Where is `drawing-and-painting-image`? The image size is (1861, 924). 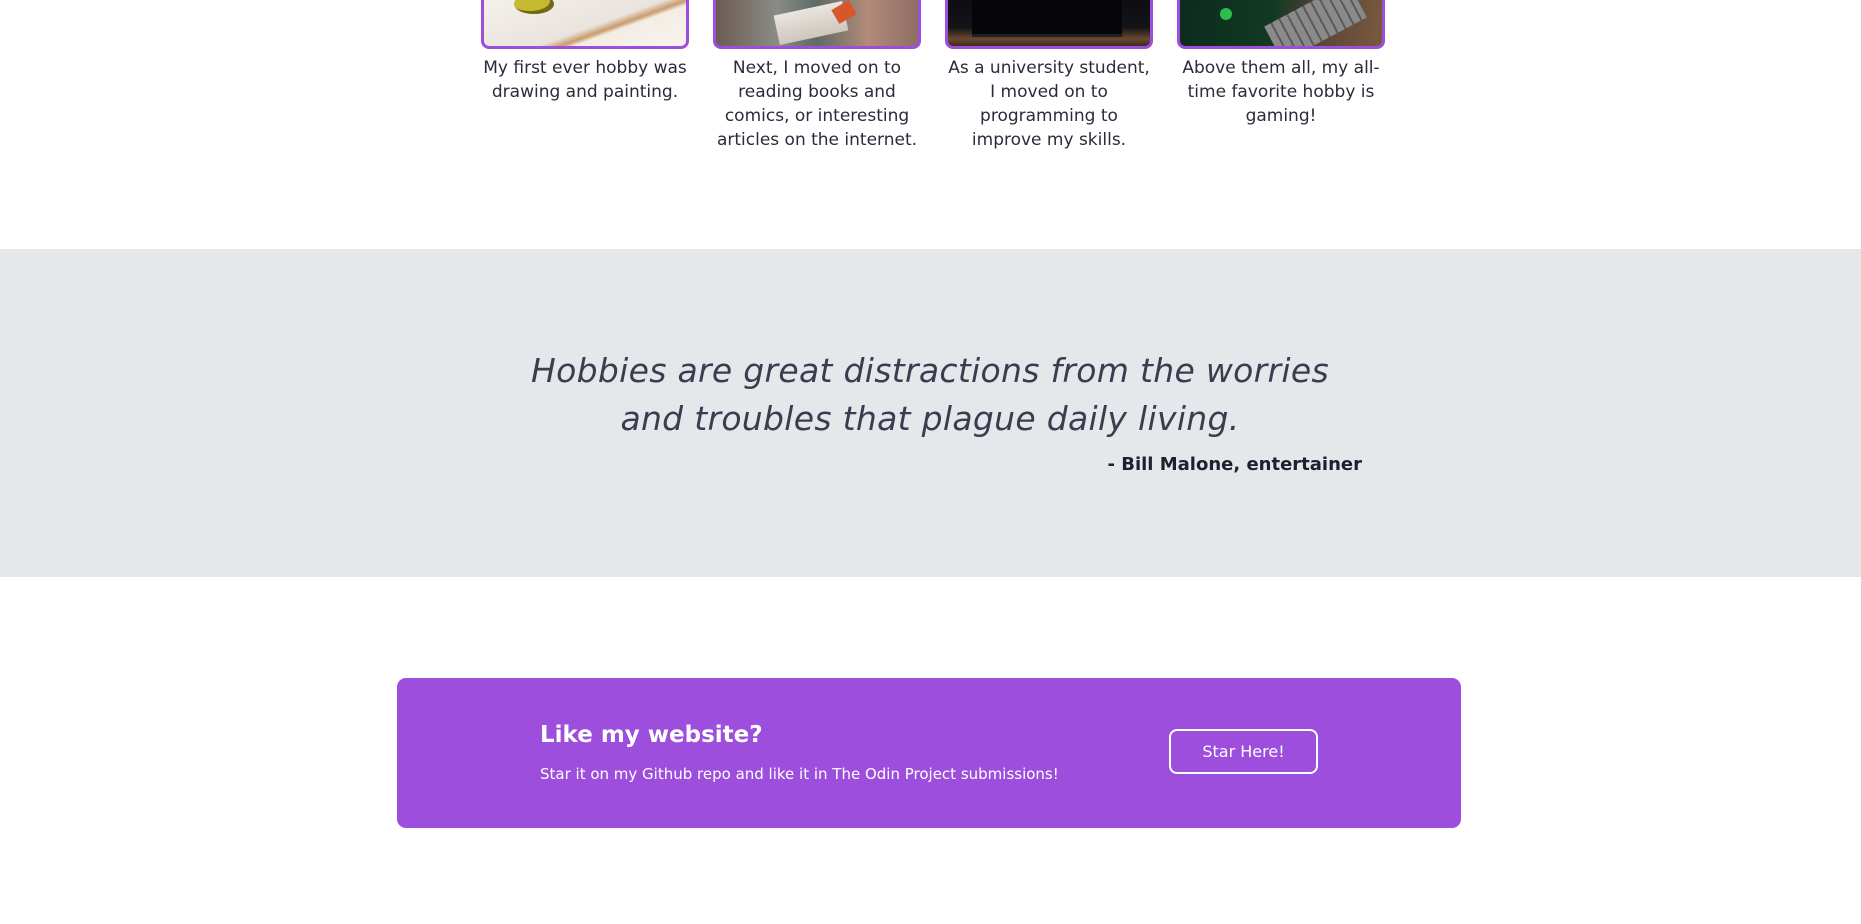 drawing-and-painting-image is located at coordinates (585, 24).